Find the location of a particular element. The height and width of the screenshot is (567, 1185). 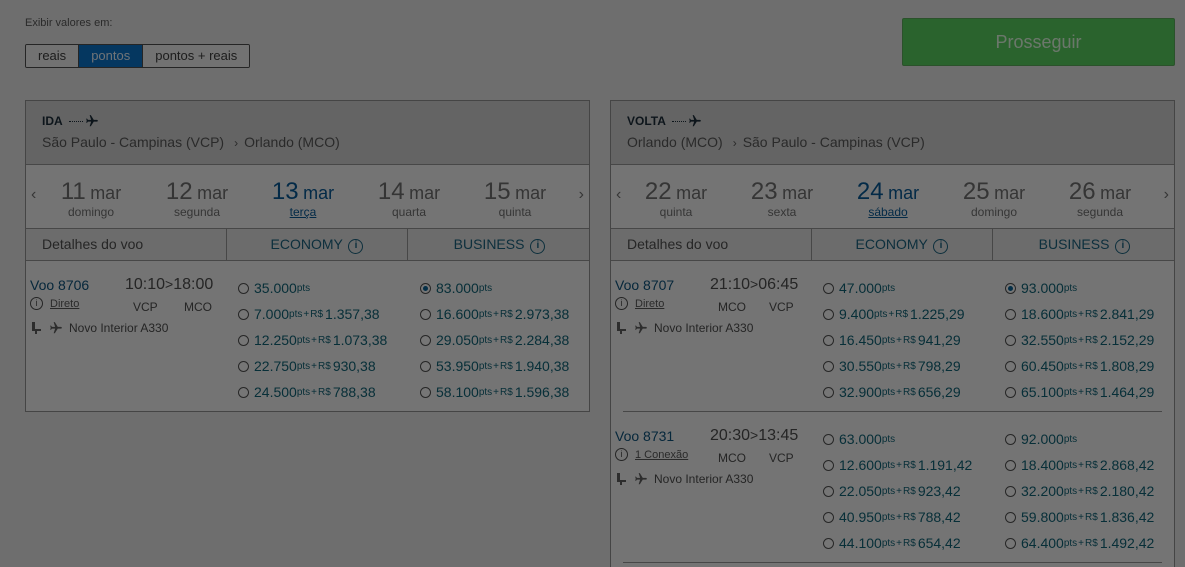

fare-option: 16.450 pts + R$ 941,29 is located at coordinates (894, 340).